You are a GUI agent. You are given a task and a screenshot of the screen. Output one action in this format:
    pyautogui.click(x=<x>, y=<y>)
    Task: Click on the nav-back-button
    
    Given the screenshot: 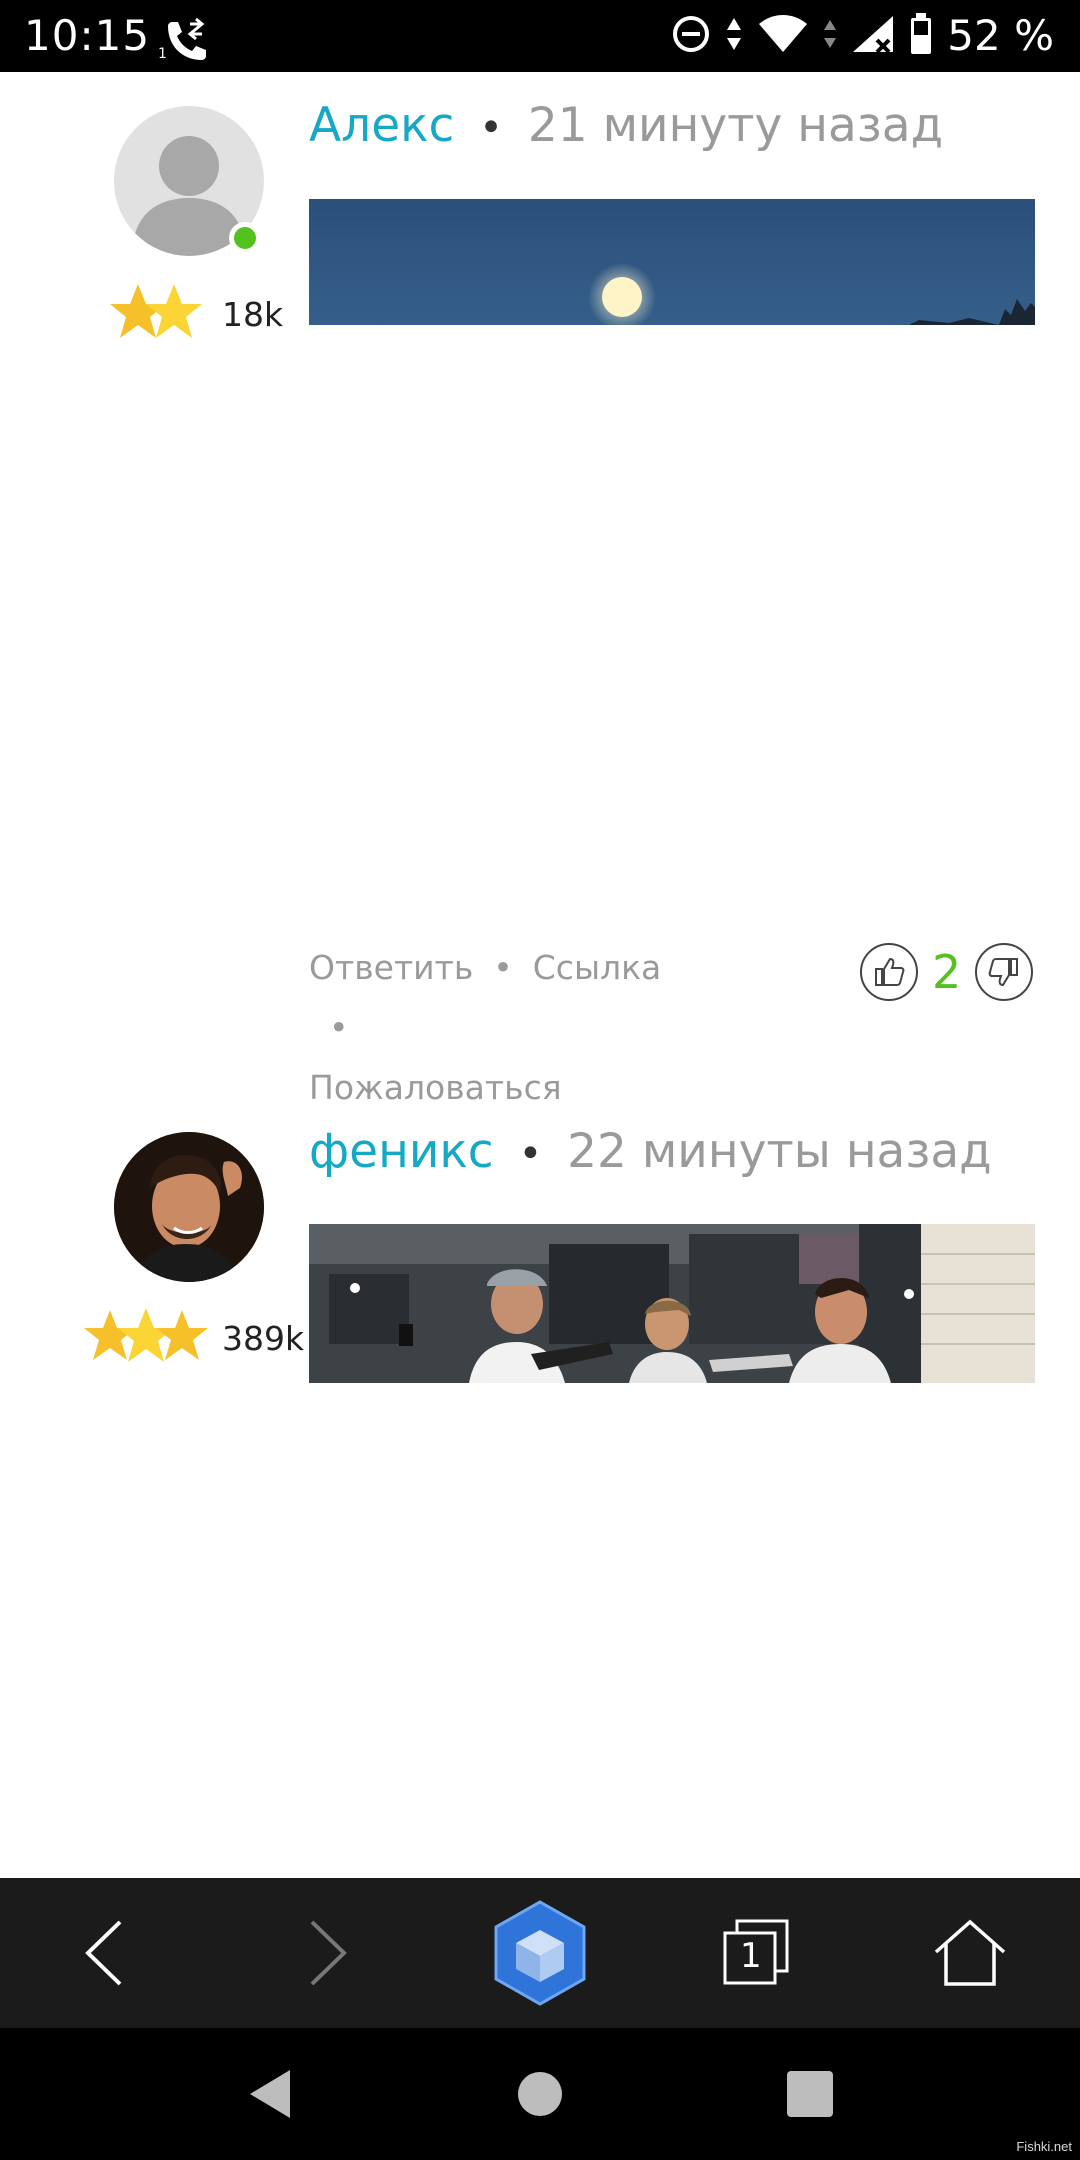 What is the action you would take?
    pyautogui.click(x=270, y=2094)
    